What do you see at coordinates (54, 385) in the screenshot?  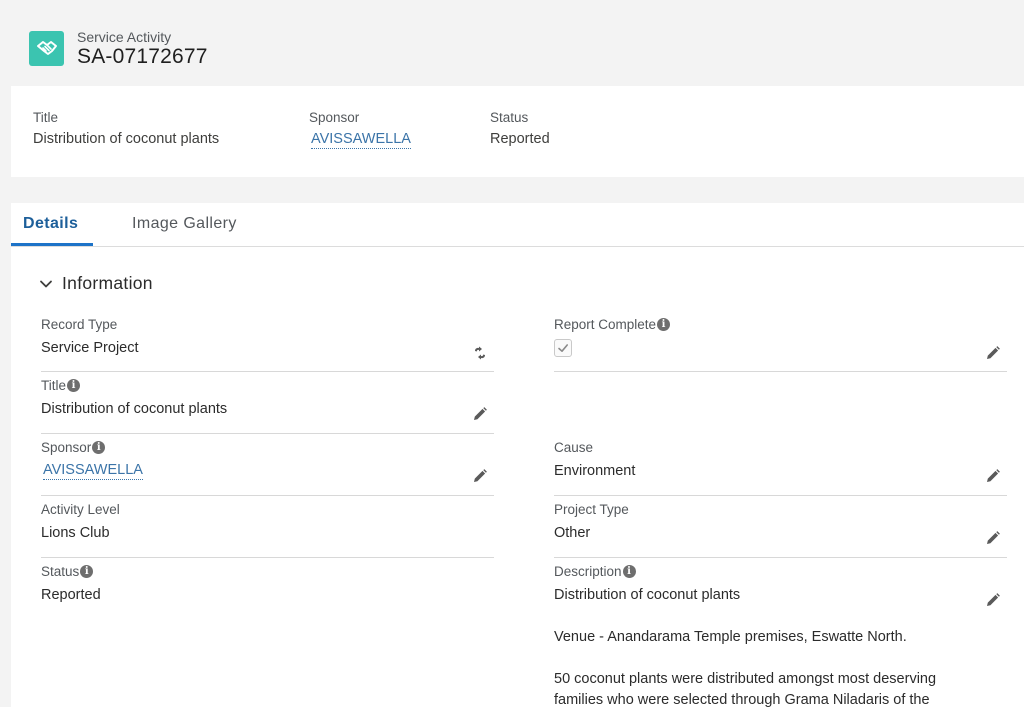 I see `field-label-text: Title` at bounding box center [54, 385].